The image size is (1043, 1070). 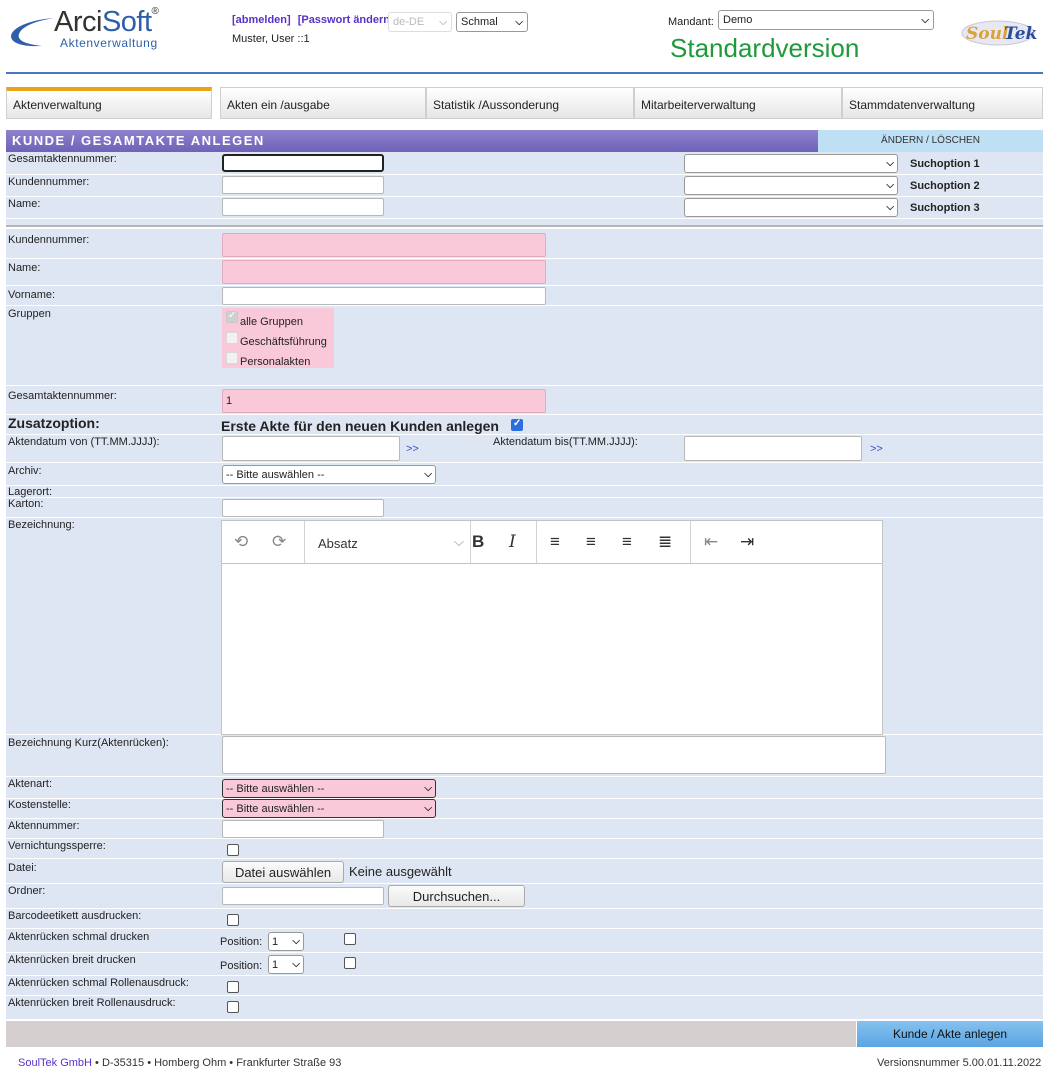 I want to click on barcode-checkbox, so click(x=233, y=920).